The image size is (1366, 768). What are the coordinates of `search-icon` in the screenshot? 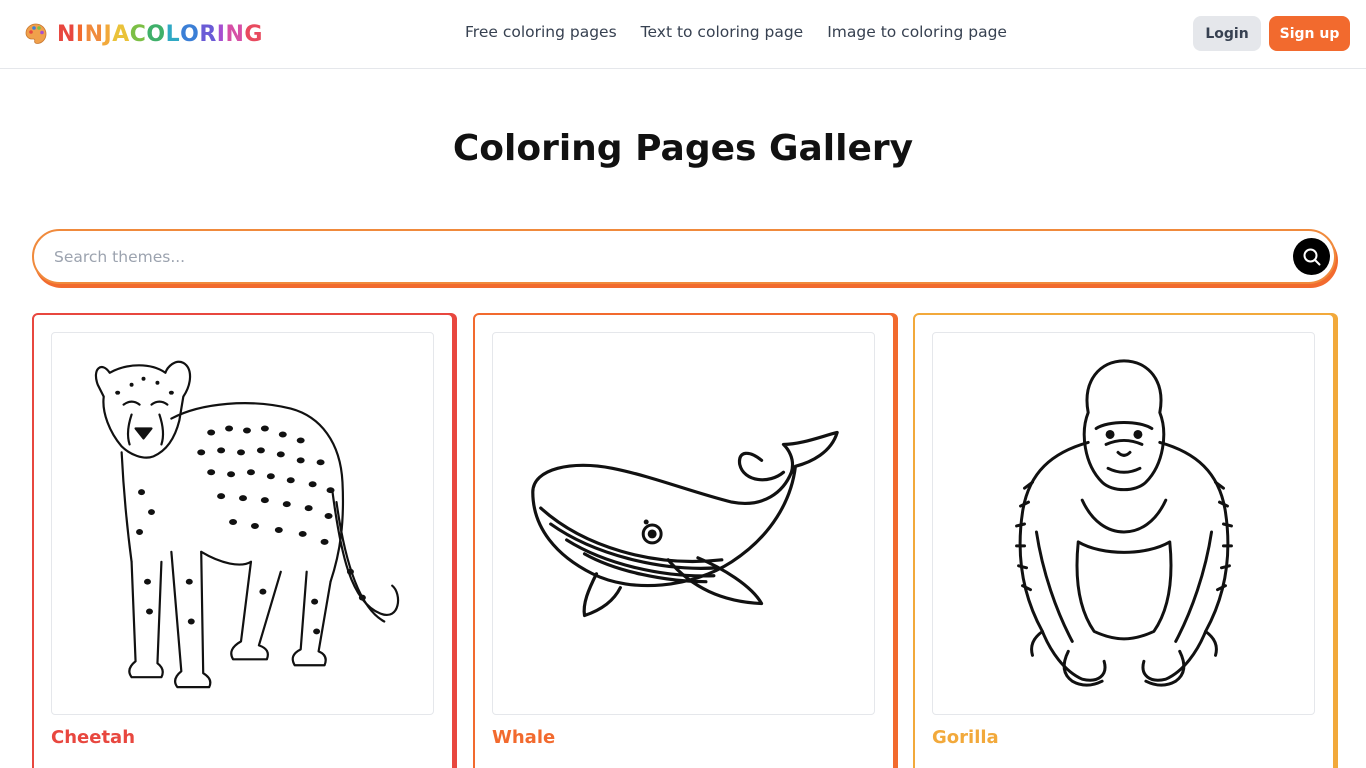 It's located at (1311, 256).